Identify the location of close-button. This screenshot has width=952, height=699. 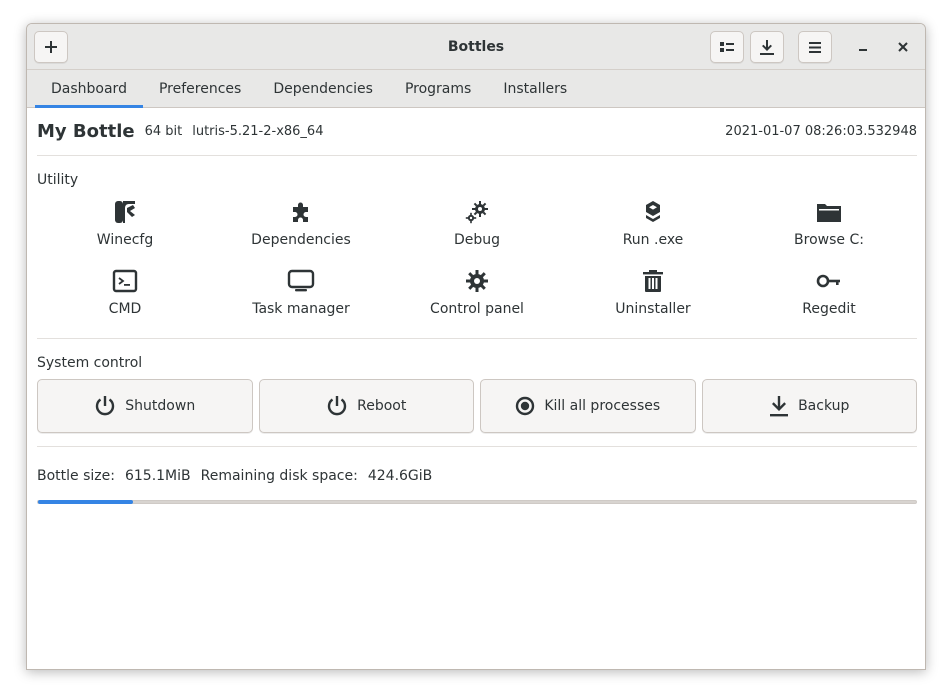
(903, 47).